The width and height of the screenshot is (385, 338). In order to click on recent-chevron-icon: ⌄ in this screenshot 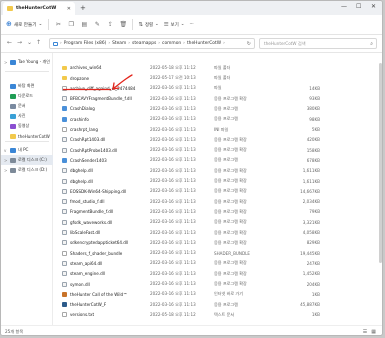, I will do `click(29, 42)`.